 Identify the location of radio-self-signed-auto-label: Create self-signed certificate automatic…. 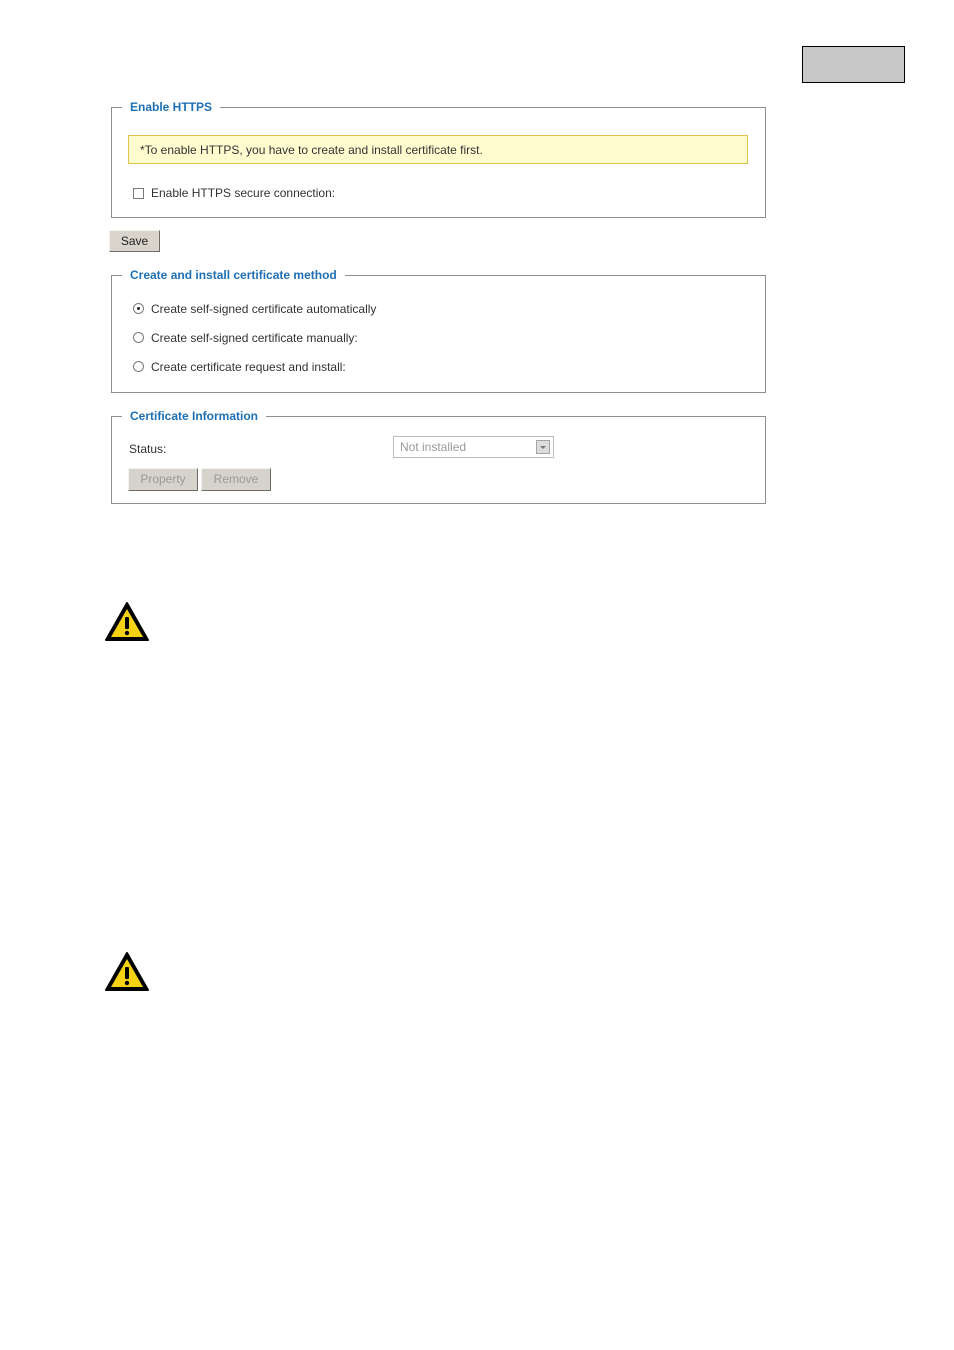
(264, 309).